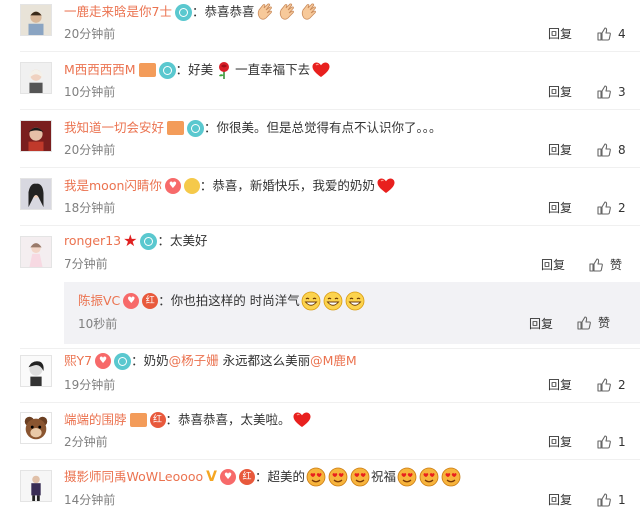 This screenshot has width=640, height=521. Describe the element at coordinates (287, 185) in the screenshot. I see `comment-text: ：恭喜，新婚快乐，我爱的奶奶` at that location.